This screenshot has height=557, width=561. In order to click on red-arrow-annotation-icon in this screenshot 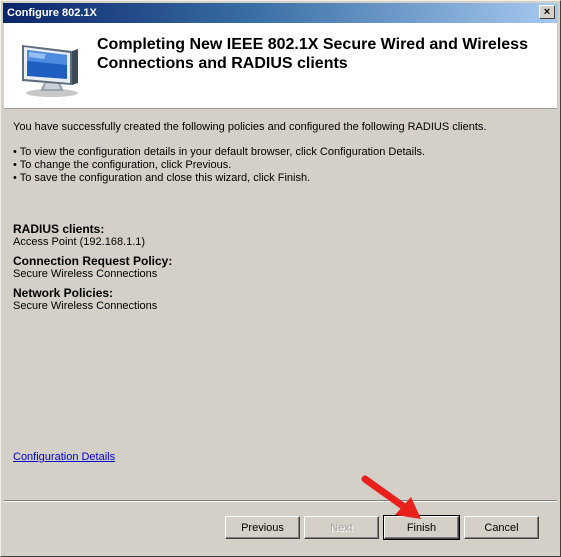, I will do `click(391, 497)`.